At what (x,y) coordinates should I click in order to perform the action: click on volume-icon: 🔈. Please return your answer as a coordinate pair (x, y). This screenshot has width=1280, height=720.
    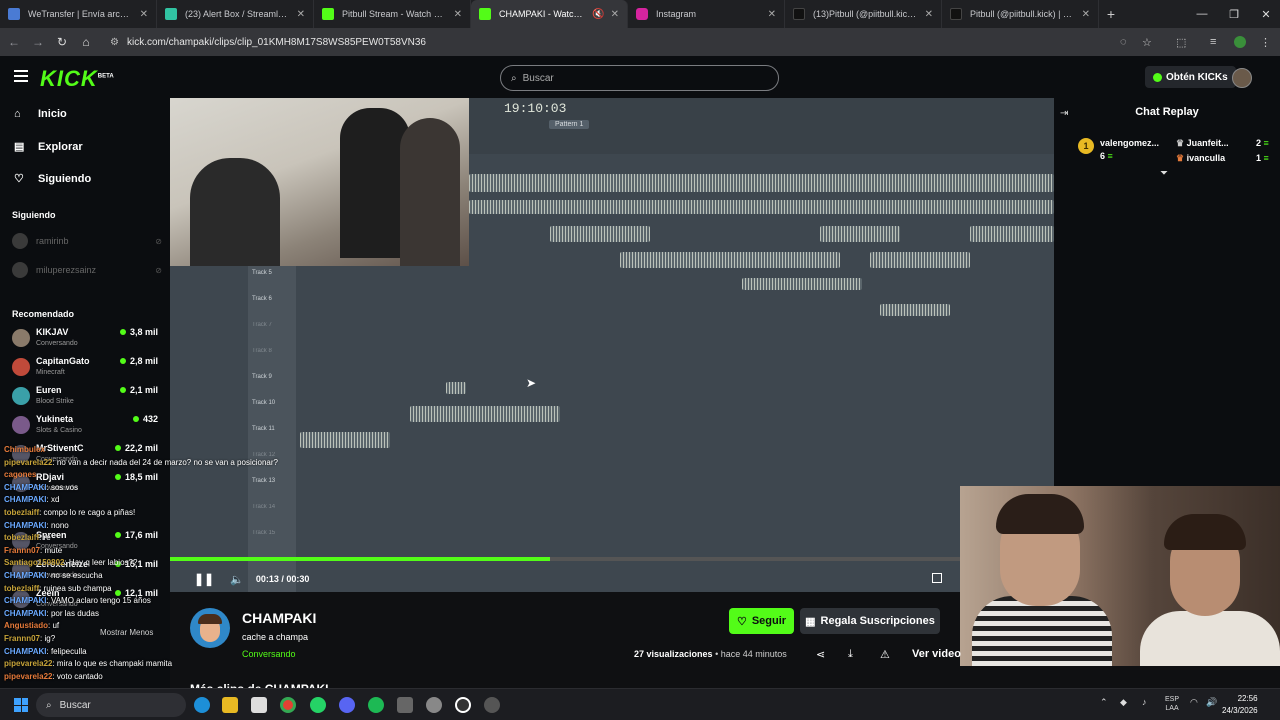
    Looking at the image, I should click on (237, 579).